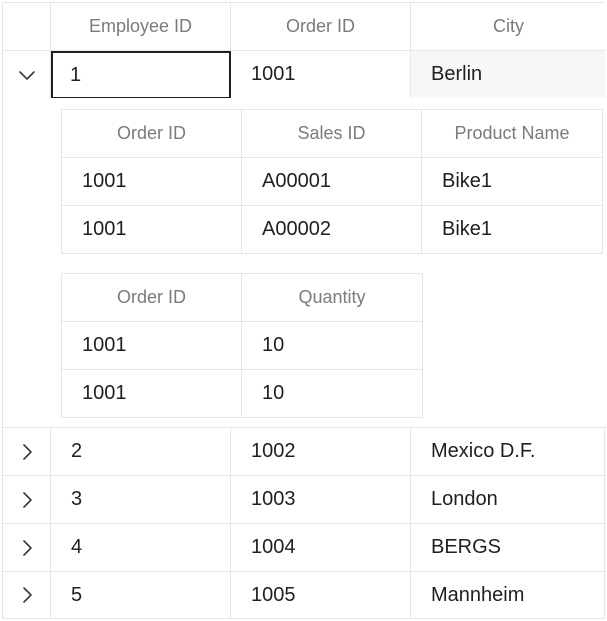 This screenshot has height=621, width=607. Describe the element at coordinates (141, 452) in the screenshot. I see `table-cell-employee-id: 2` at that location.